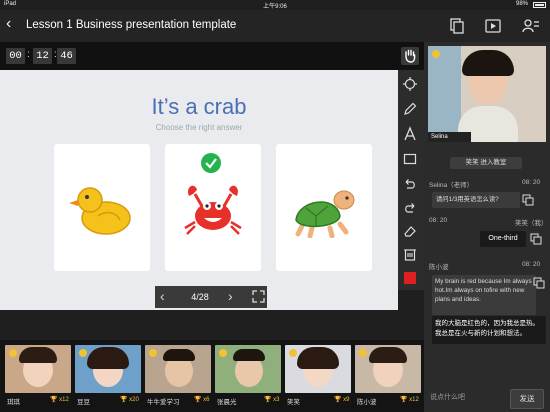  Describe the element at coordinates (258, 296) in the screenshot. I see `fullscreen-icon` at that location.